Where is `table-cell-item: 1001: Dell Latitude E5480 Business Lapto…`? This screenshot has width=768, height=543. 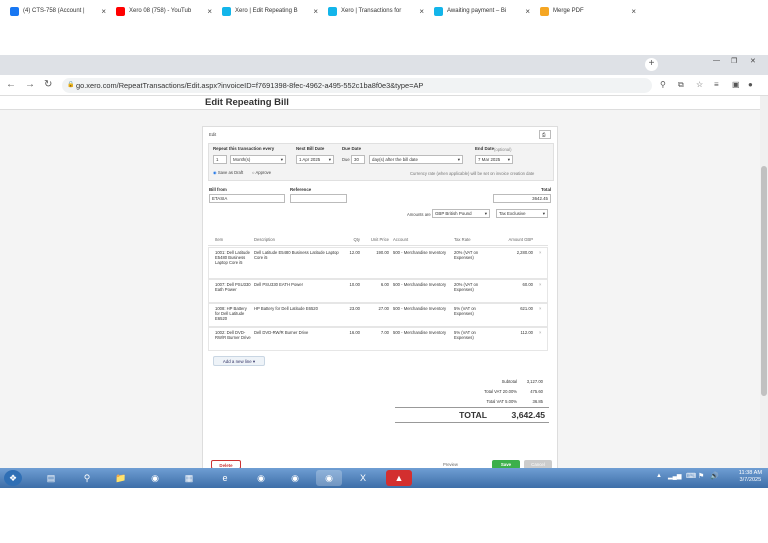 table-cell-item: 1001: Dell Latitude E5480 Business Lapto… is located at coordinates (233, 257).